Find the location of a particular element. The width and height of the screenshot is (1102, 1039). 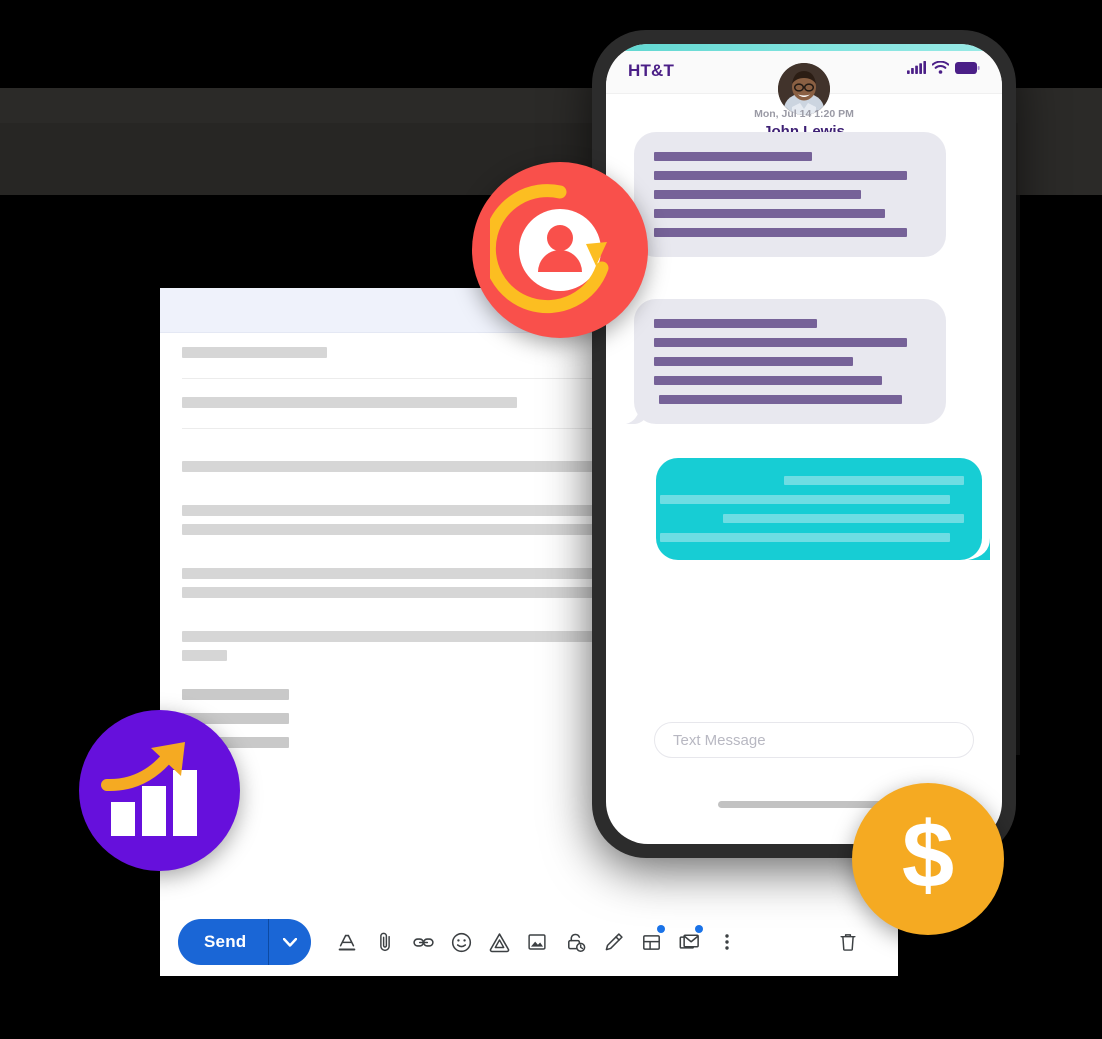

chat-timestamp: Mon, Jul 14 1:20 PM is located at coordinates (804, 114).